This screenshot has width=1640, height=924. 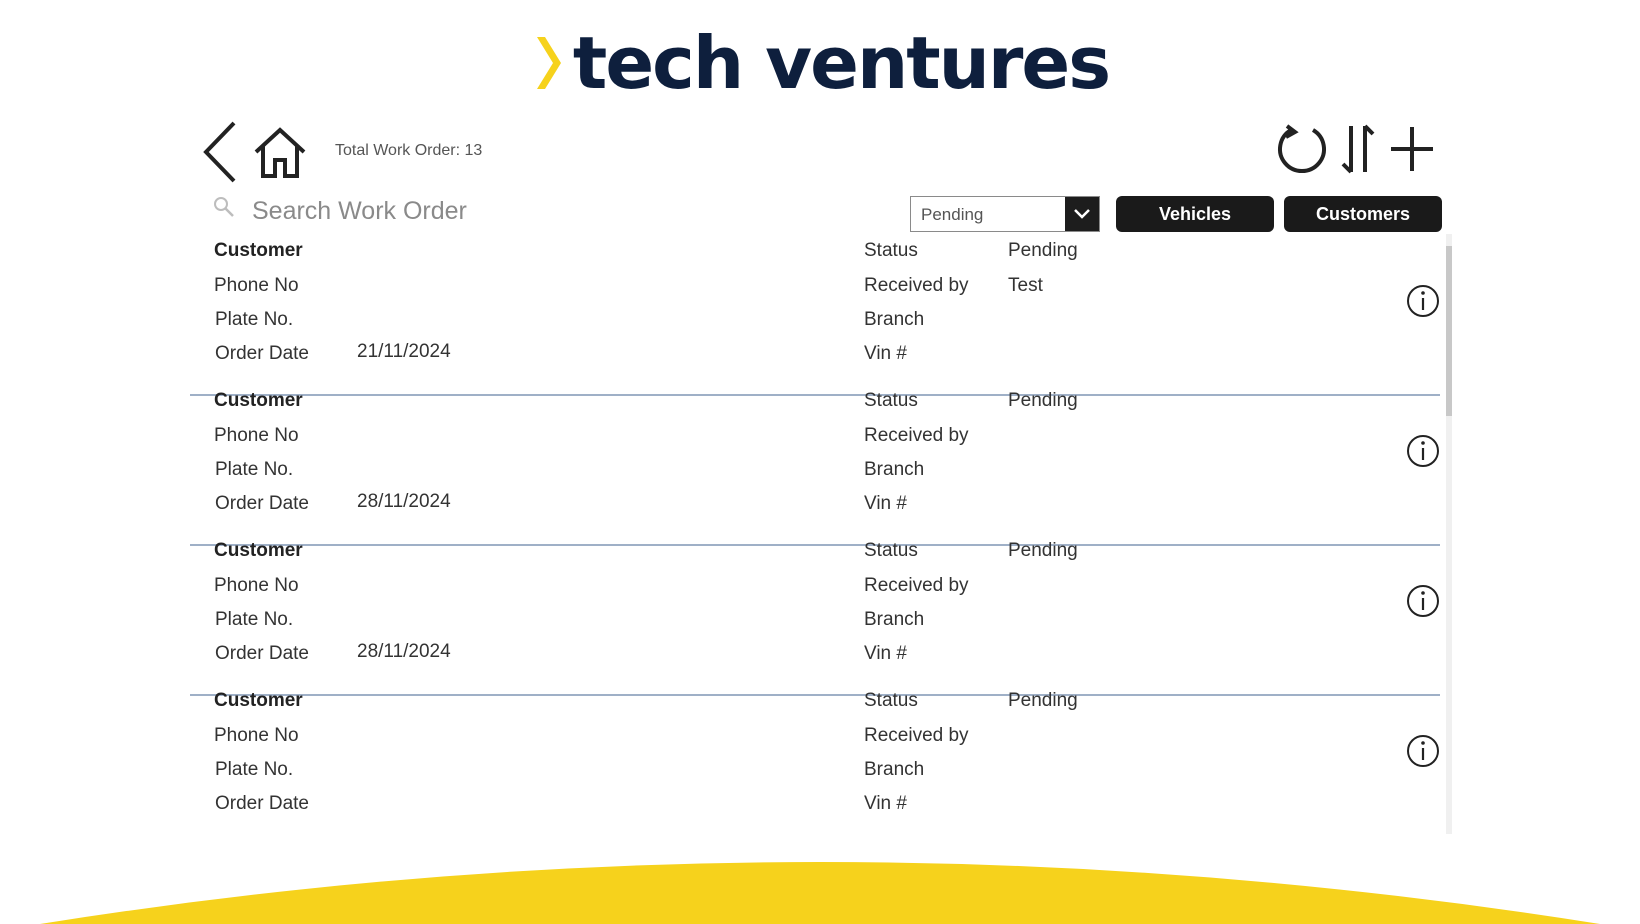 What do you see at coordinates (1363, 214) in the screenshot?
I see `customers-button: Customers` at bounding box center [1363, 214].